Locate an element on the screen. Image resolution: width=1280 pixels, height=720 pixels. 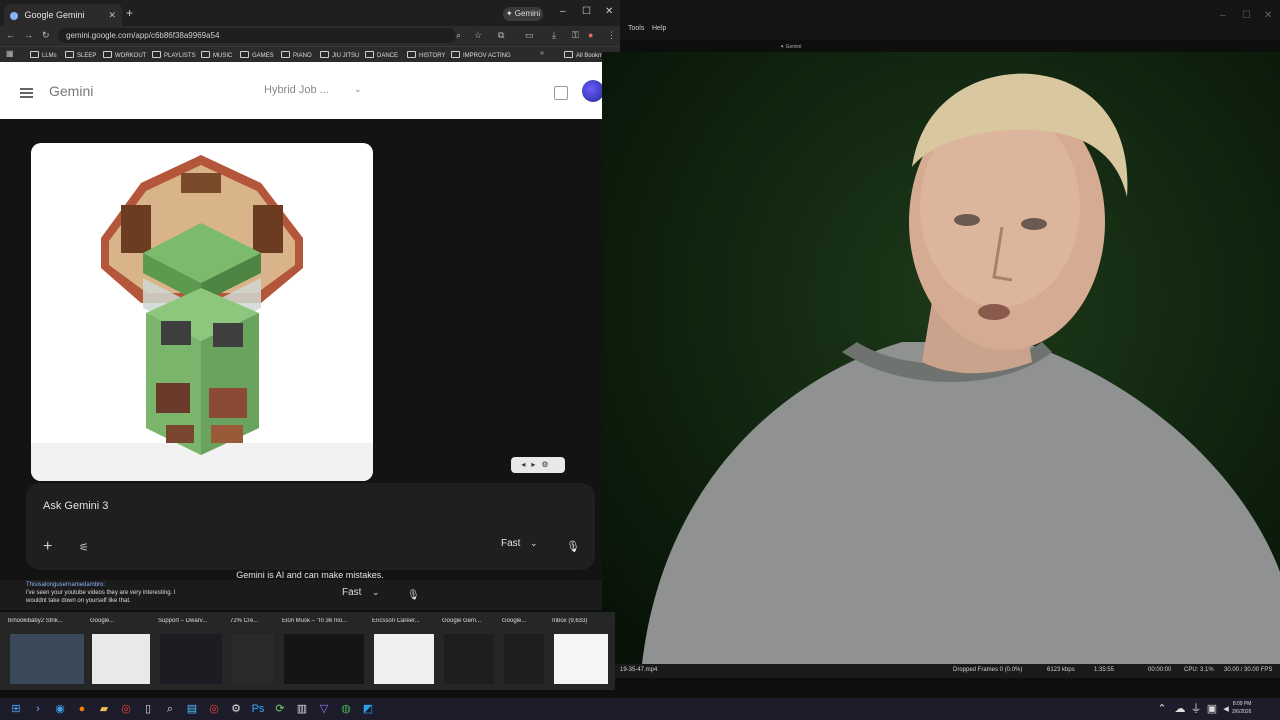
tools-icon: ⚟ is located at coordinates (84, 547).